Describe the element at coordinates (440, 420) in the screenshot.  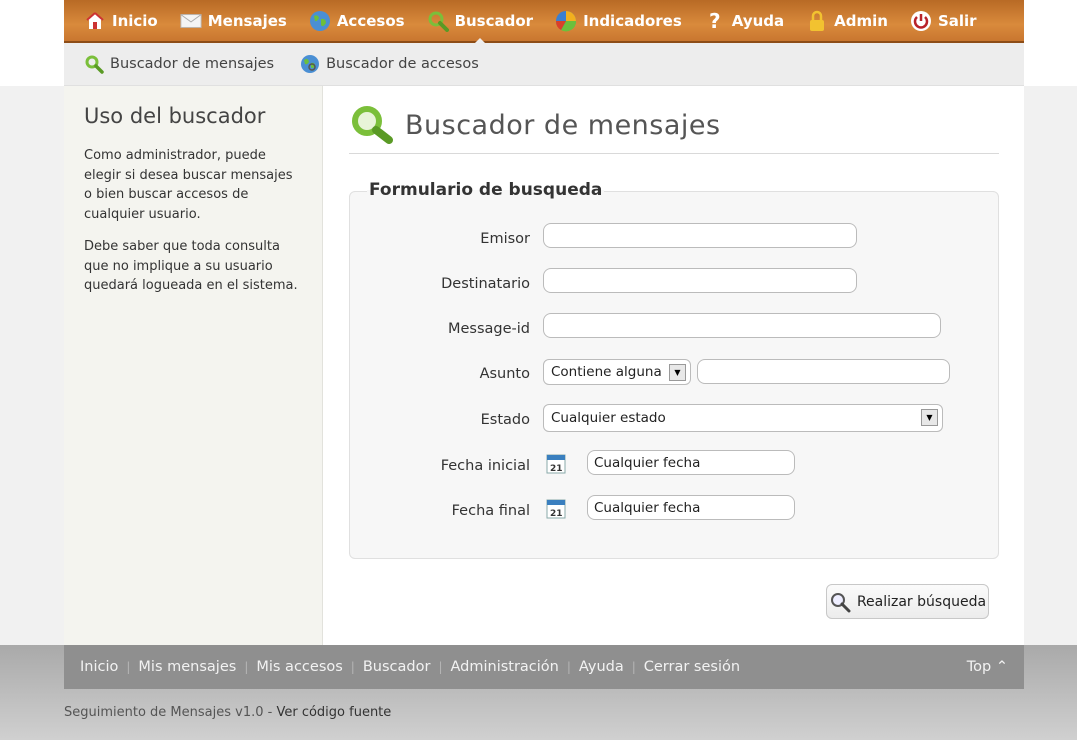
I see `estado-row: Estado` at that location.